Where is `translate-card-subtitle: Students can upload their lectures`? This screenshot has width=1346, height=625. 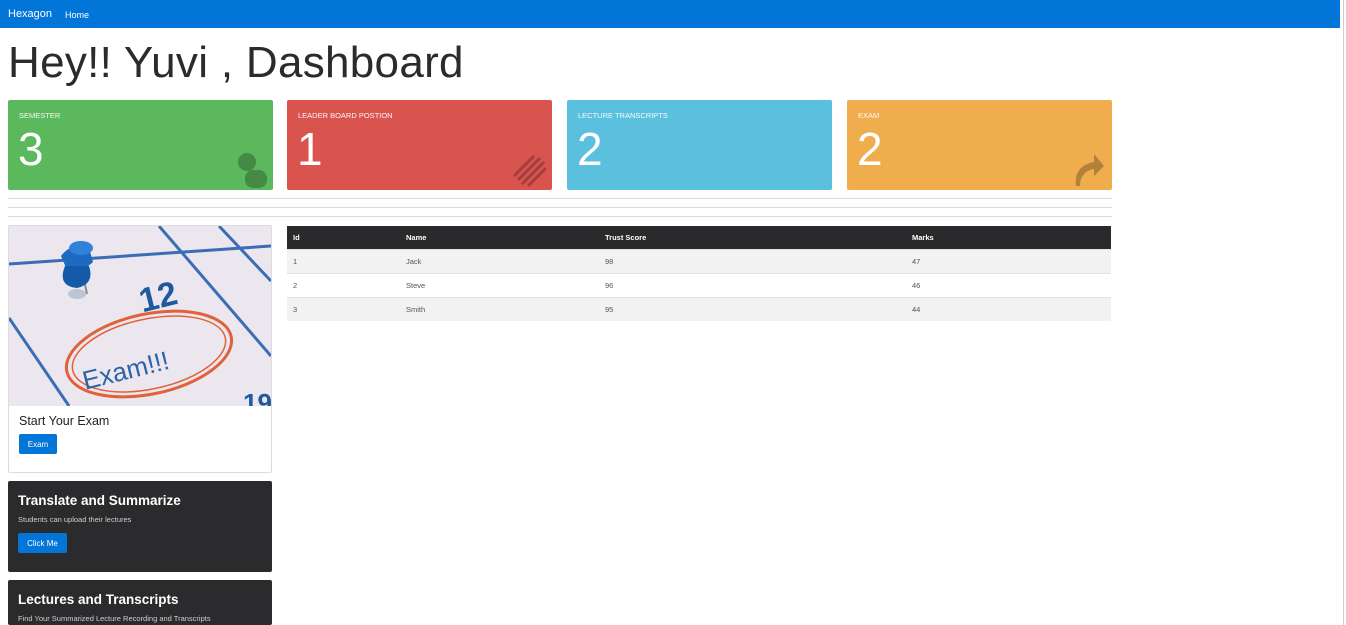
translate-card-subtitle: Students can upload their lectures is located at coordinates (75, 519).